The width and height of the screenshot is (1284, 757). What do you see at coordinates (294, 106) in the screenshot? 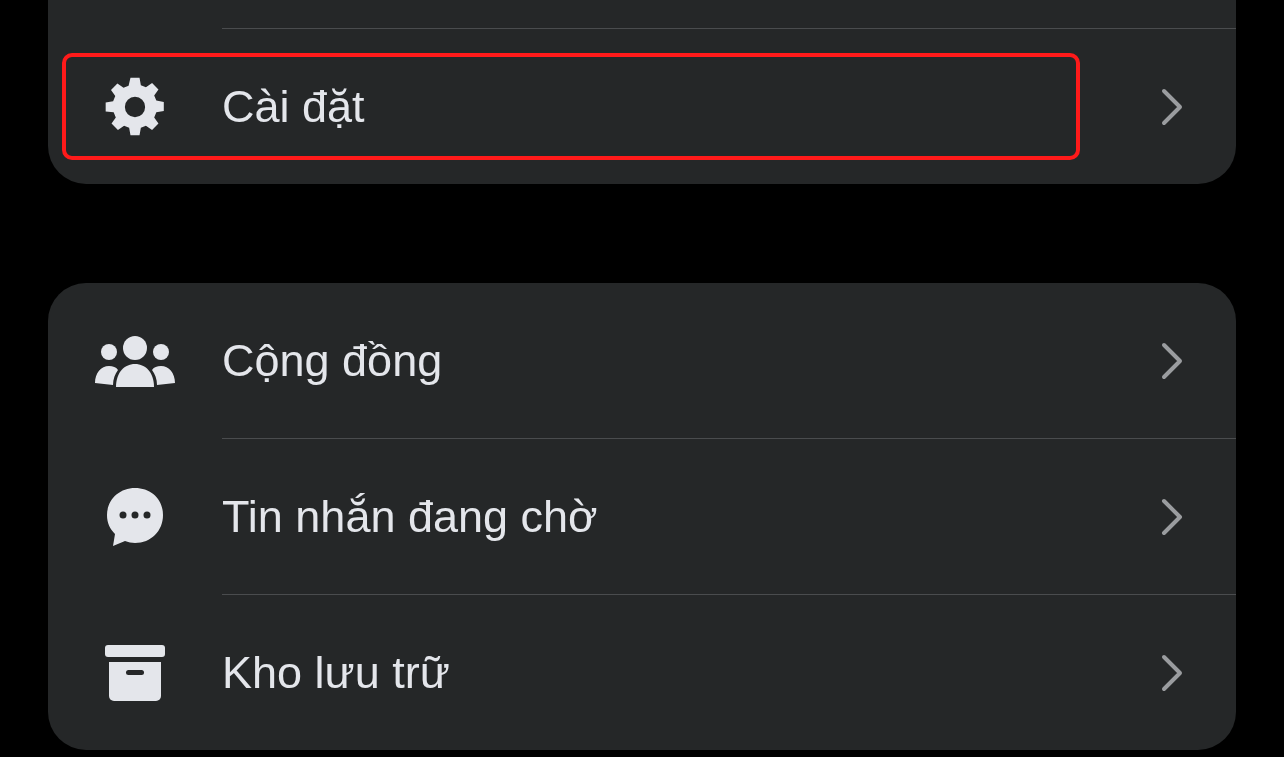
I see `menu-item-label: Cài đặt` at bounding box center [294, 106].